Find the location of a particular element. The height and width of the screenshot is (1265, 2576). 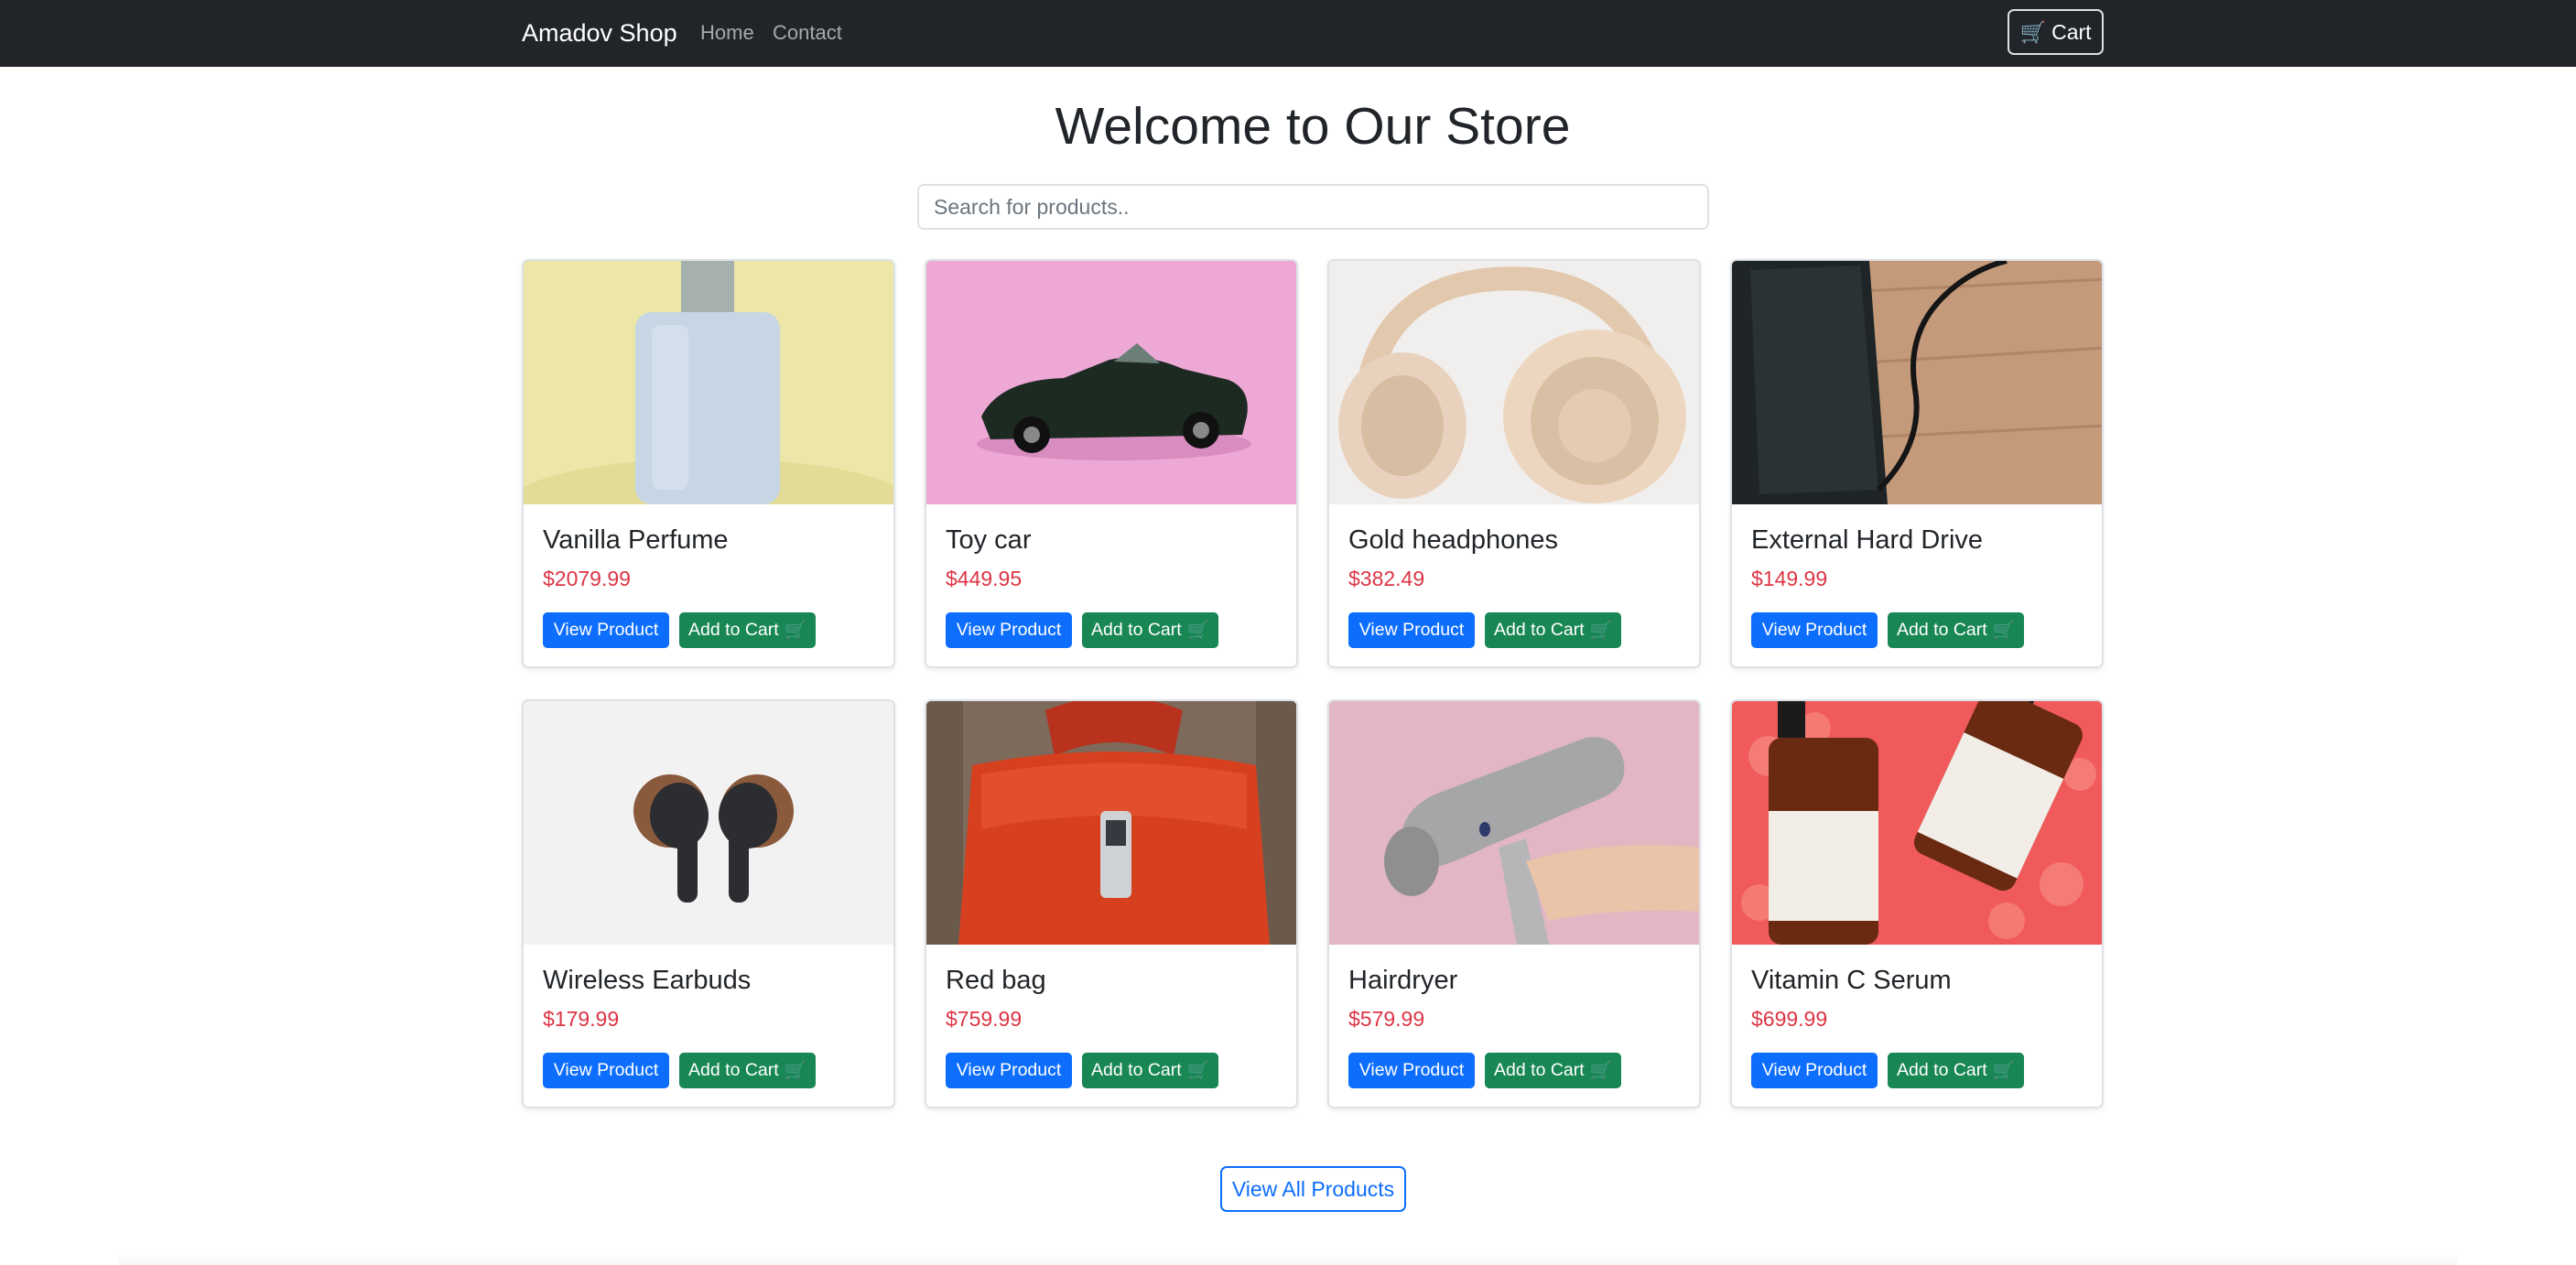

hairdryer-image is located at coordinates (1514, 823).